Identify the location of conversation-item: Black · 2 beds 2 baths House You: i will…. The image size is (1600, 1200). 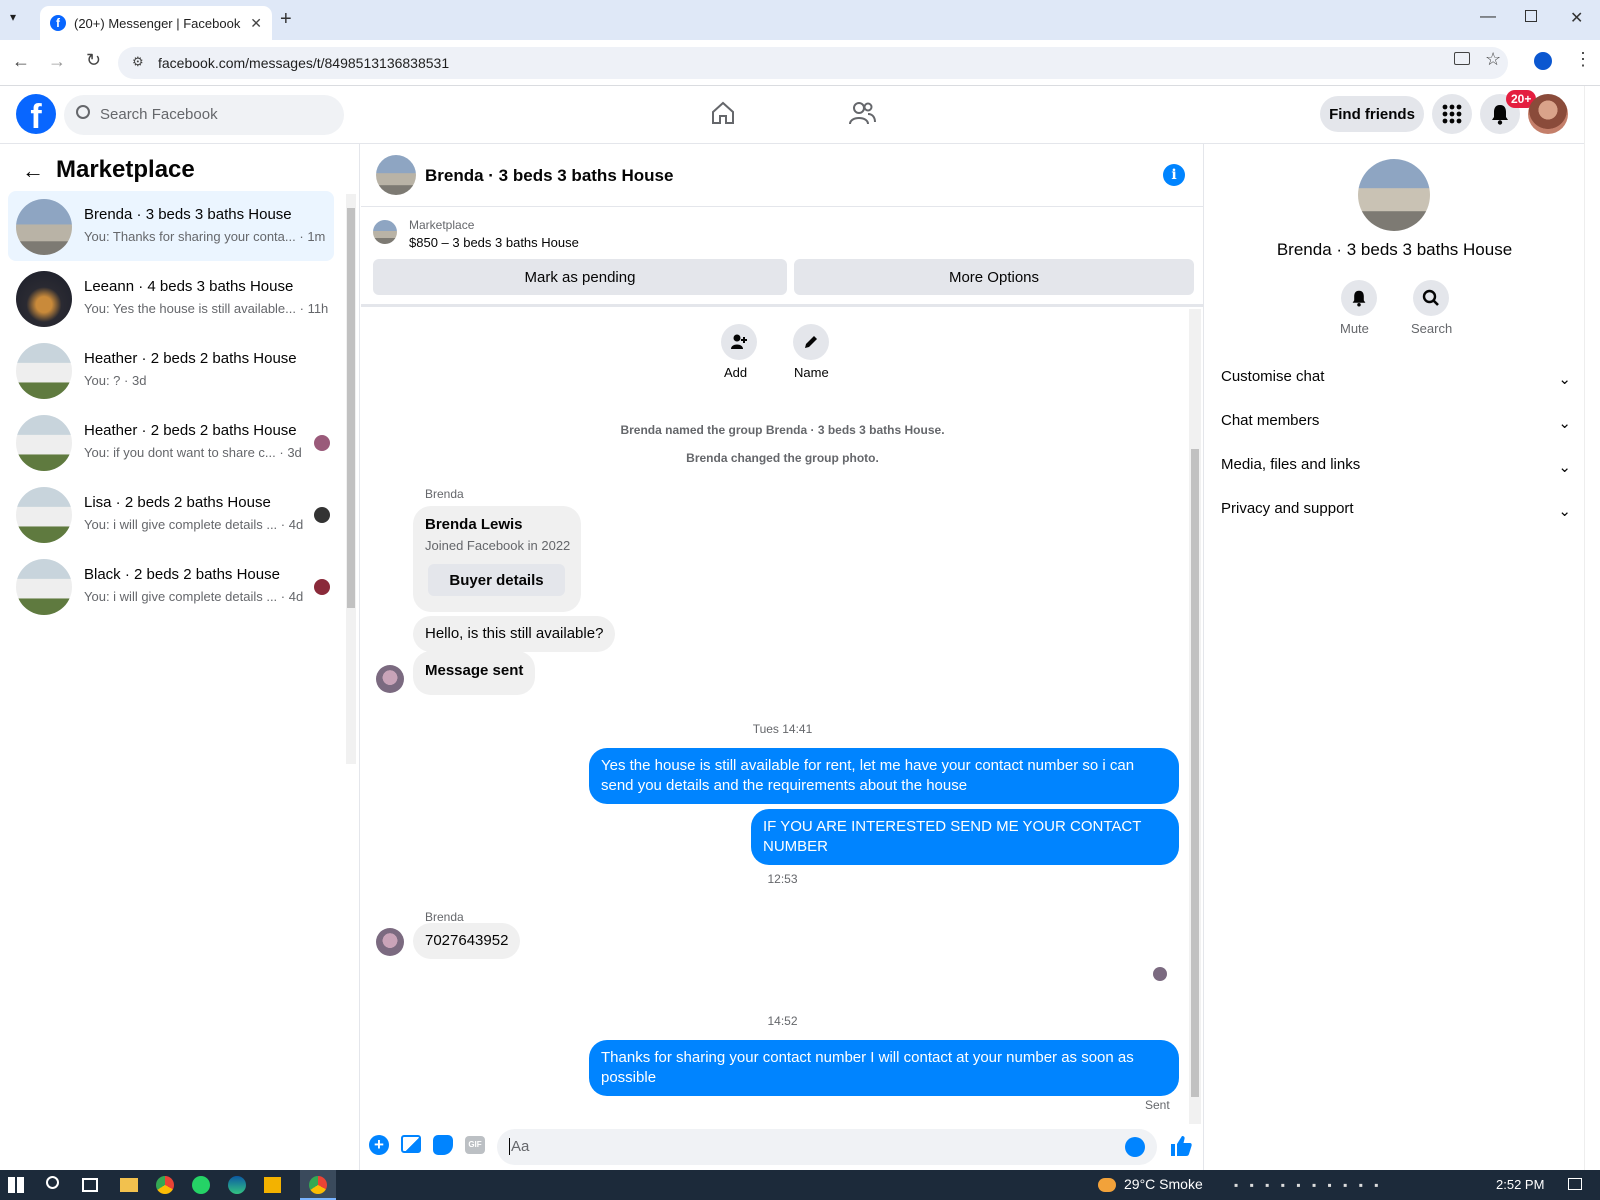
(171, 586).